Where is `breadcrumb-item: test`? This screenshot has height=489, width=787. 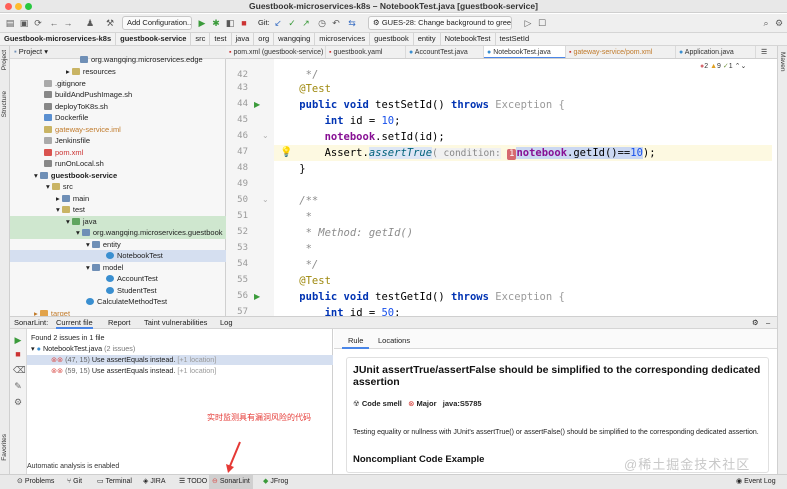
breadcrumb-item: test is located at coordinates (221, 39).